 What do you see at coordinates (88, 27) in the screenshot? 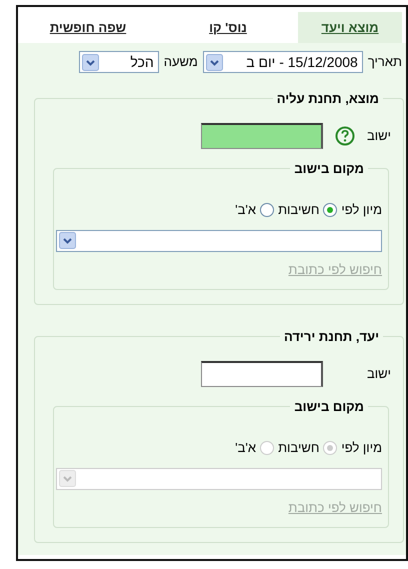
I see `tab: שפה חופשית` at bounding box center [88, 27].